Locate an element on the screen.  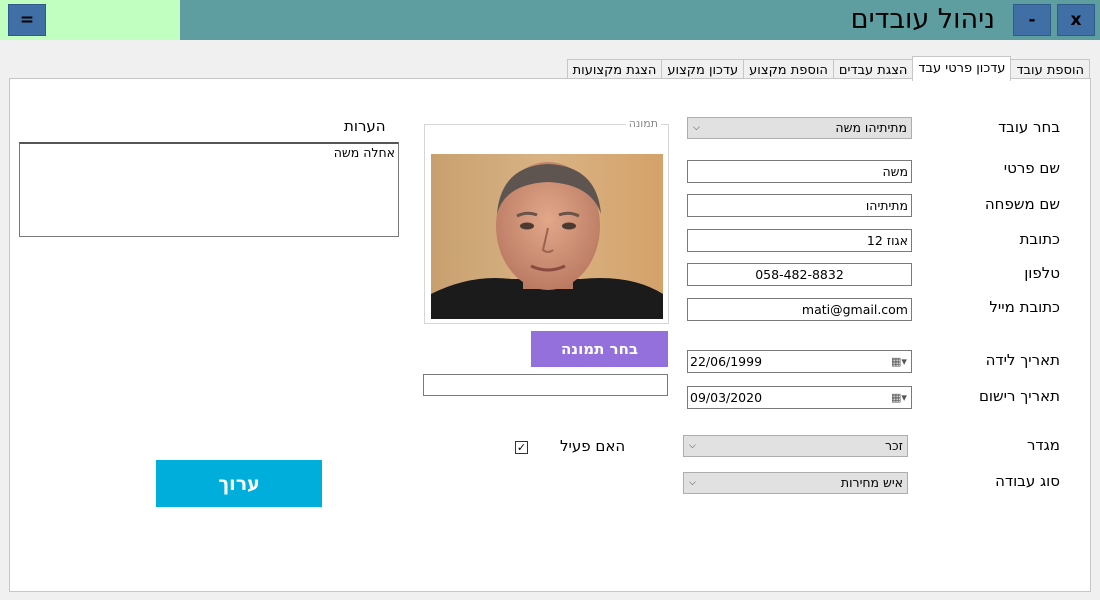
title-bar: = ניהול עובדים - x is located at coordinates (550, 20).